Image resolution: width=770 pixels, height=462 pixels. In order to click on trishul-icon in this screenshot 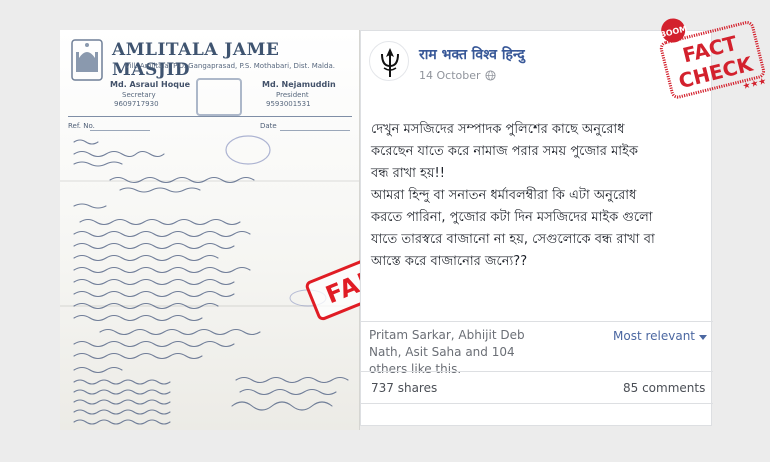, I will do `click(390, 62)`.